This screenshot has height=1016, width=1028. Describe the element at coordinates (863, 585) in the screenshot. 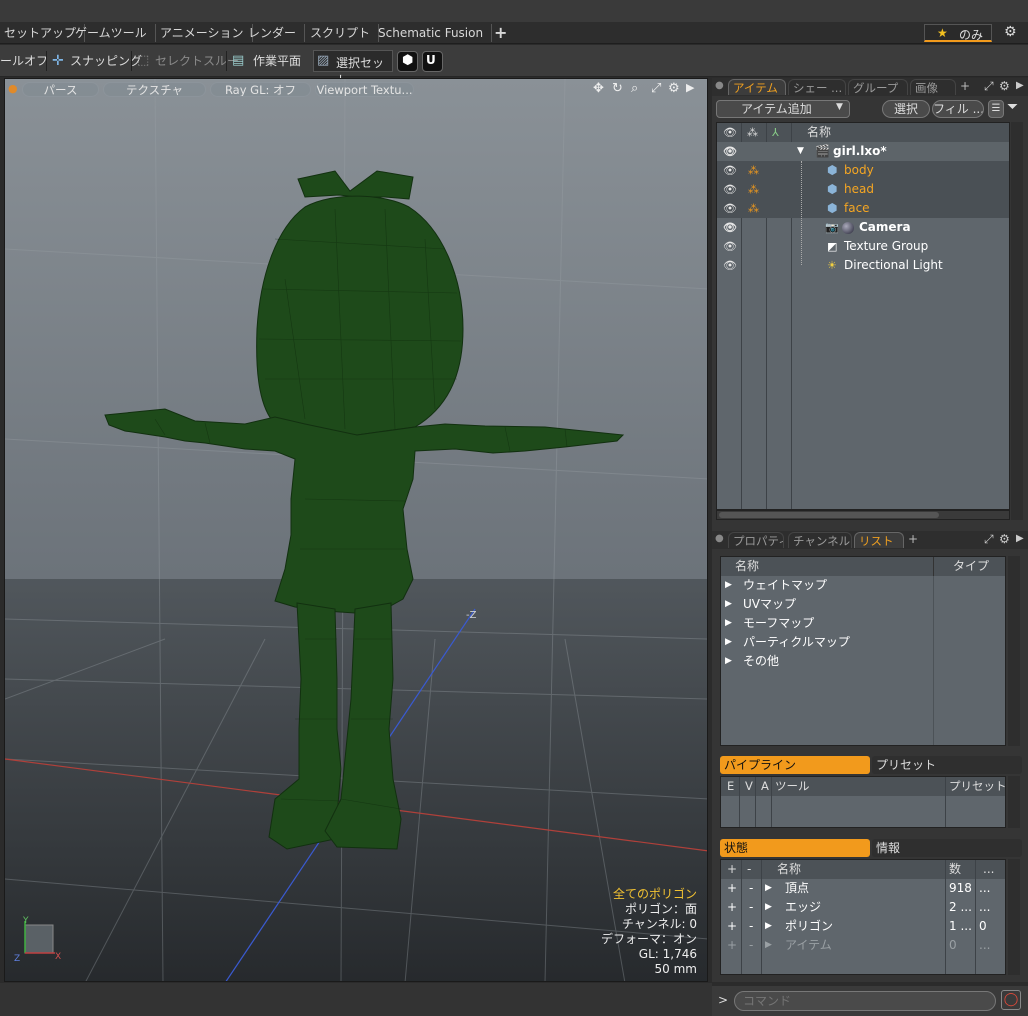

I see `list-item: ▶ ウェイトマップ` at that location.